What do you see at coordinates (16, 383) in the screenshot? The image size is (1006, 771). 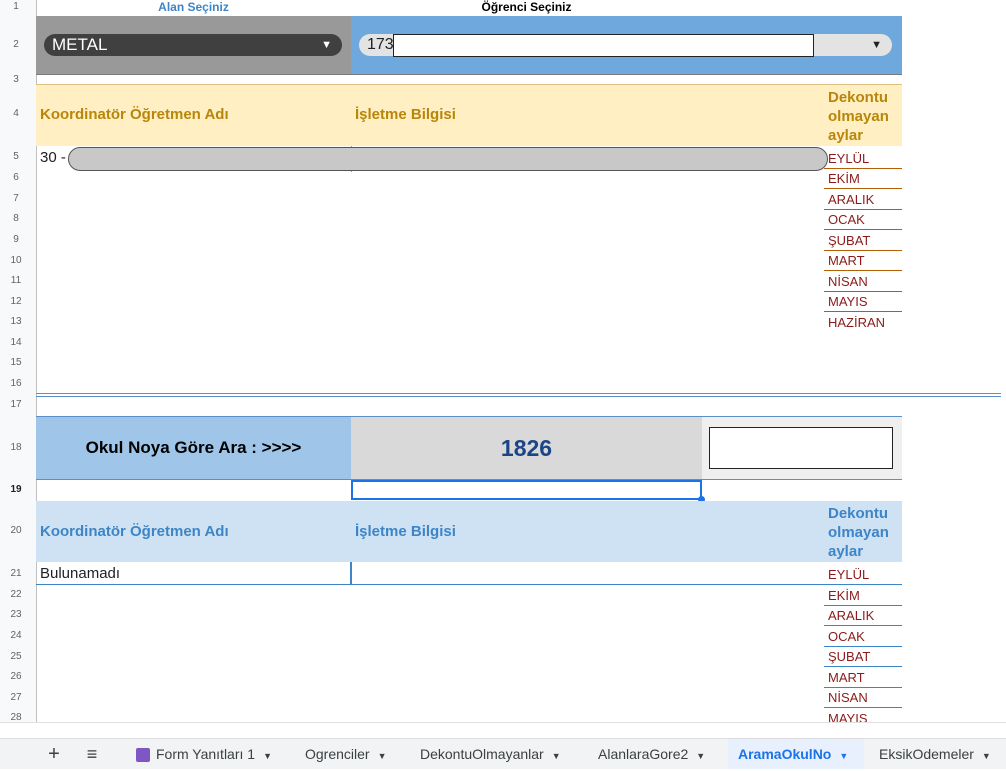 I see `row-number: 16` at bounding box center [16, 383].